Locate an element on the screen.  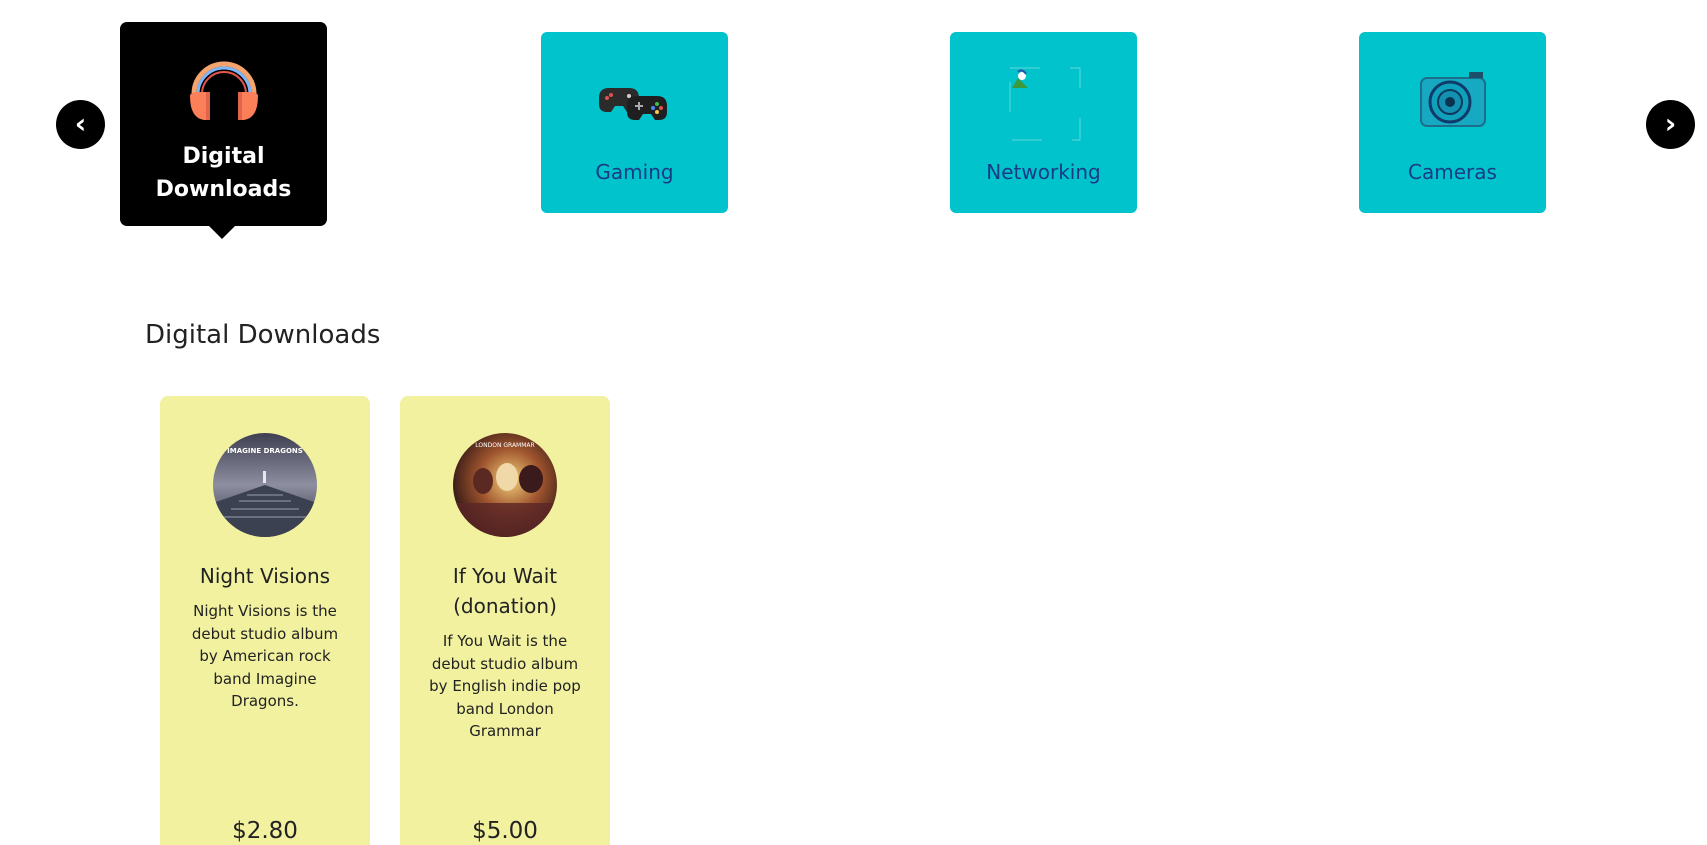
category-label: Gaming is located at coordinates (634, 172).